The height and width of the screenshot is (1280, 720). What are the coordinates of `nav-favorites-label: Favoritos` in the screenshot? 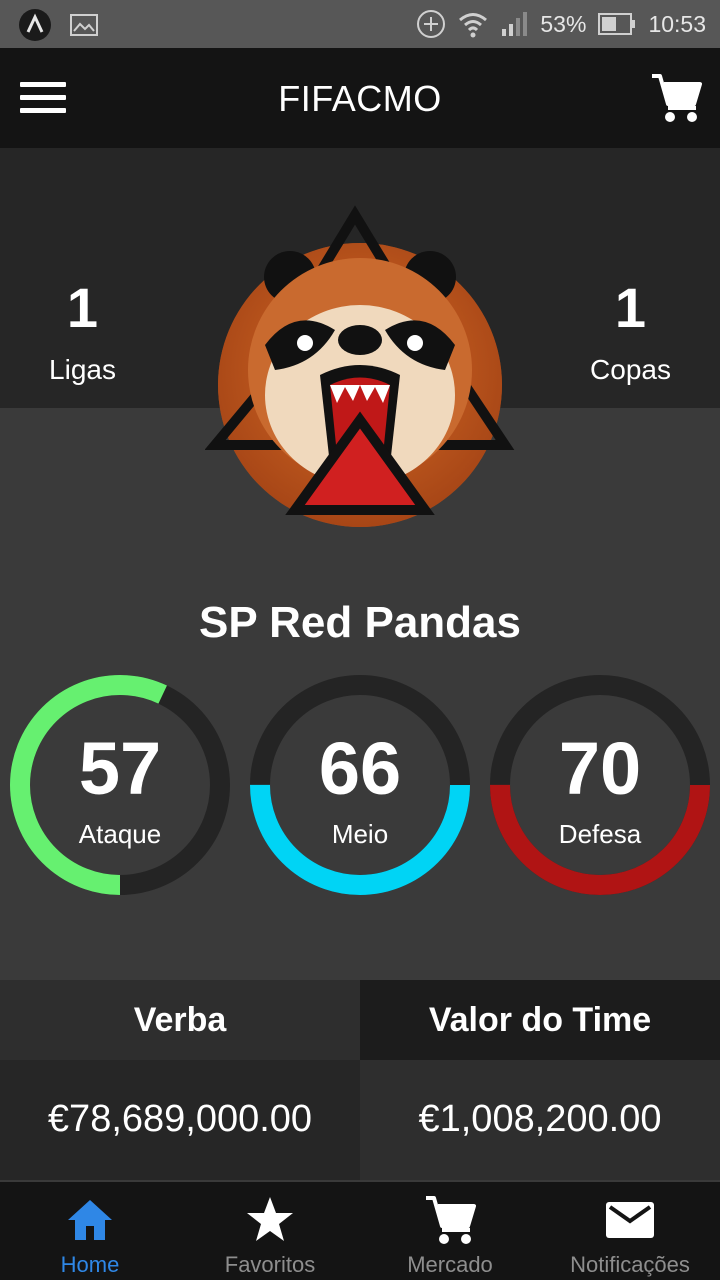 It's located at (270, 1264).